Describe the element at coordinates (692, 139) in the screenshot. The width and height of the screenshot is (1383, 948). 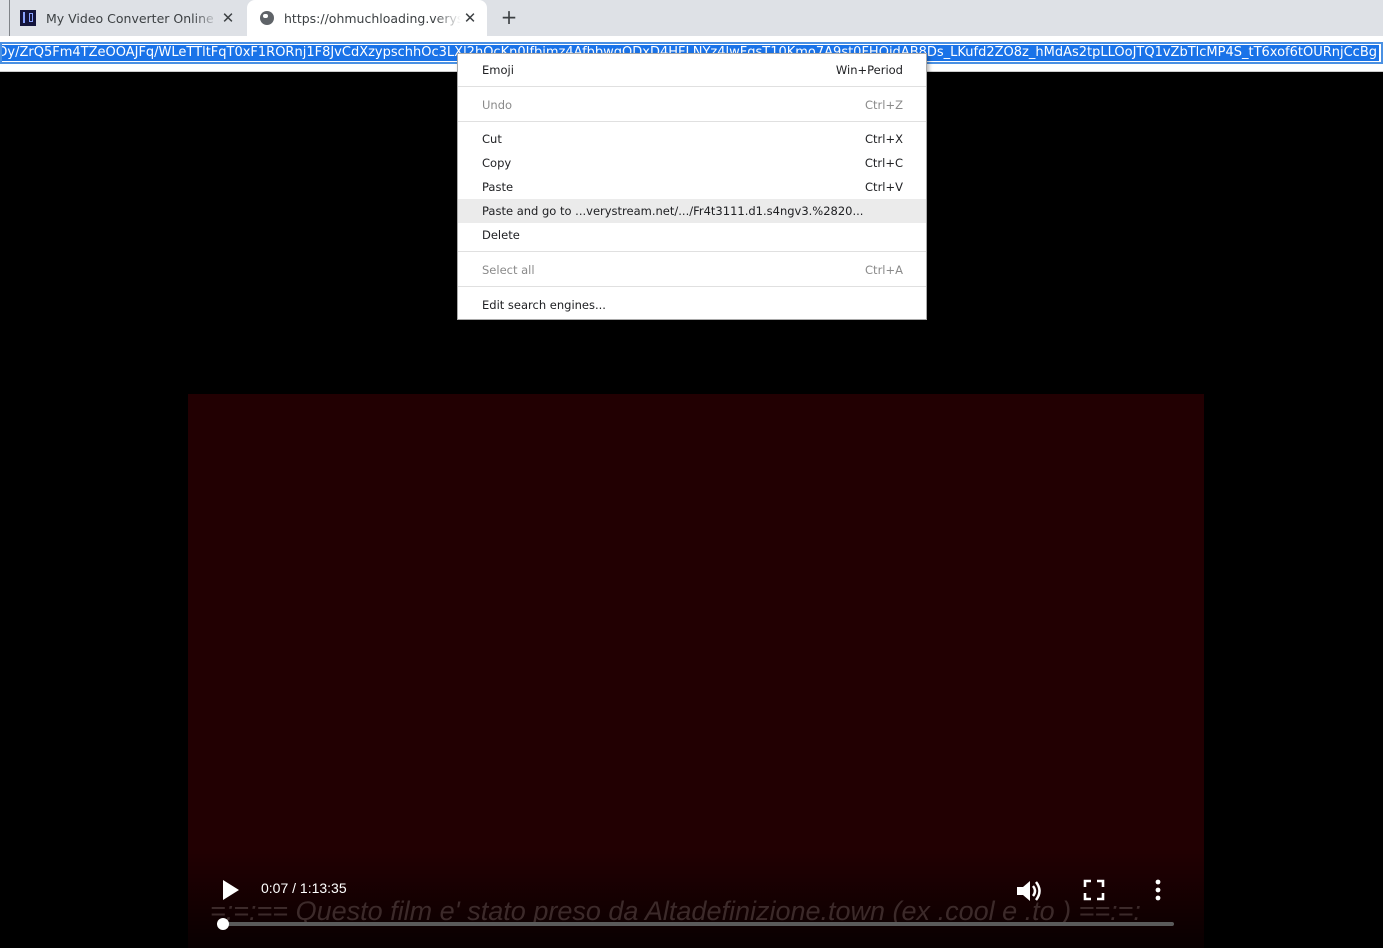
I see `menu-item-cut: Cut Ctrl+X` at that location.